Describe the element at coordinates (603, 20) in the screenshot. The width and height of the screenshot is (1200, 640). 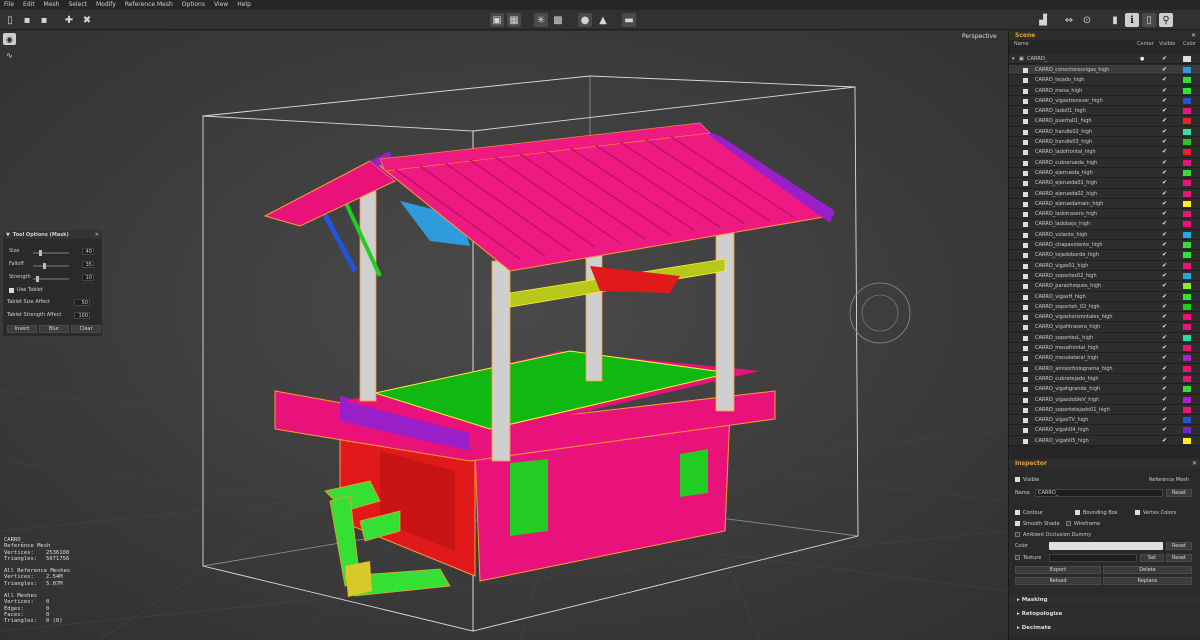
I see `wireframe-triangle-icon: ▲` at that location.